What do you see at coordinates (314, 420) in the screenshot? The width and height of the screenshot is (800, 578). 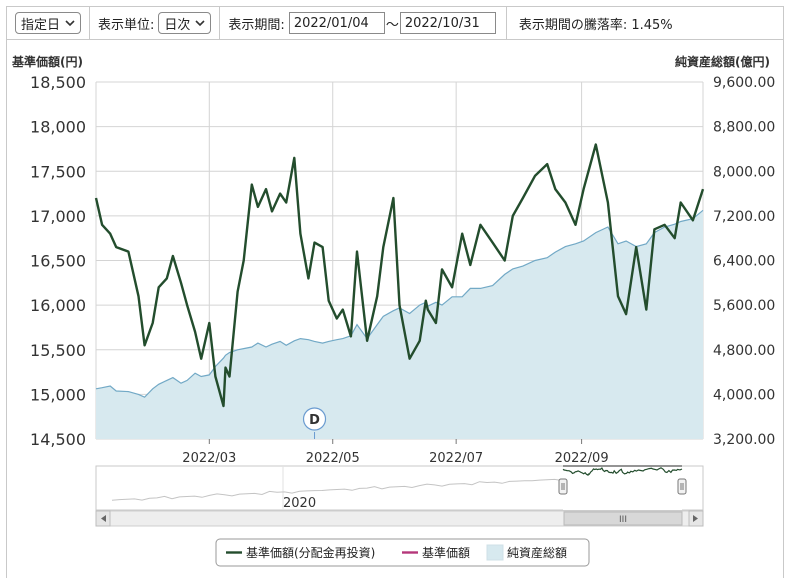 I see `event-marker-label: D` at bounding box center [314, 420].